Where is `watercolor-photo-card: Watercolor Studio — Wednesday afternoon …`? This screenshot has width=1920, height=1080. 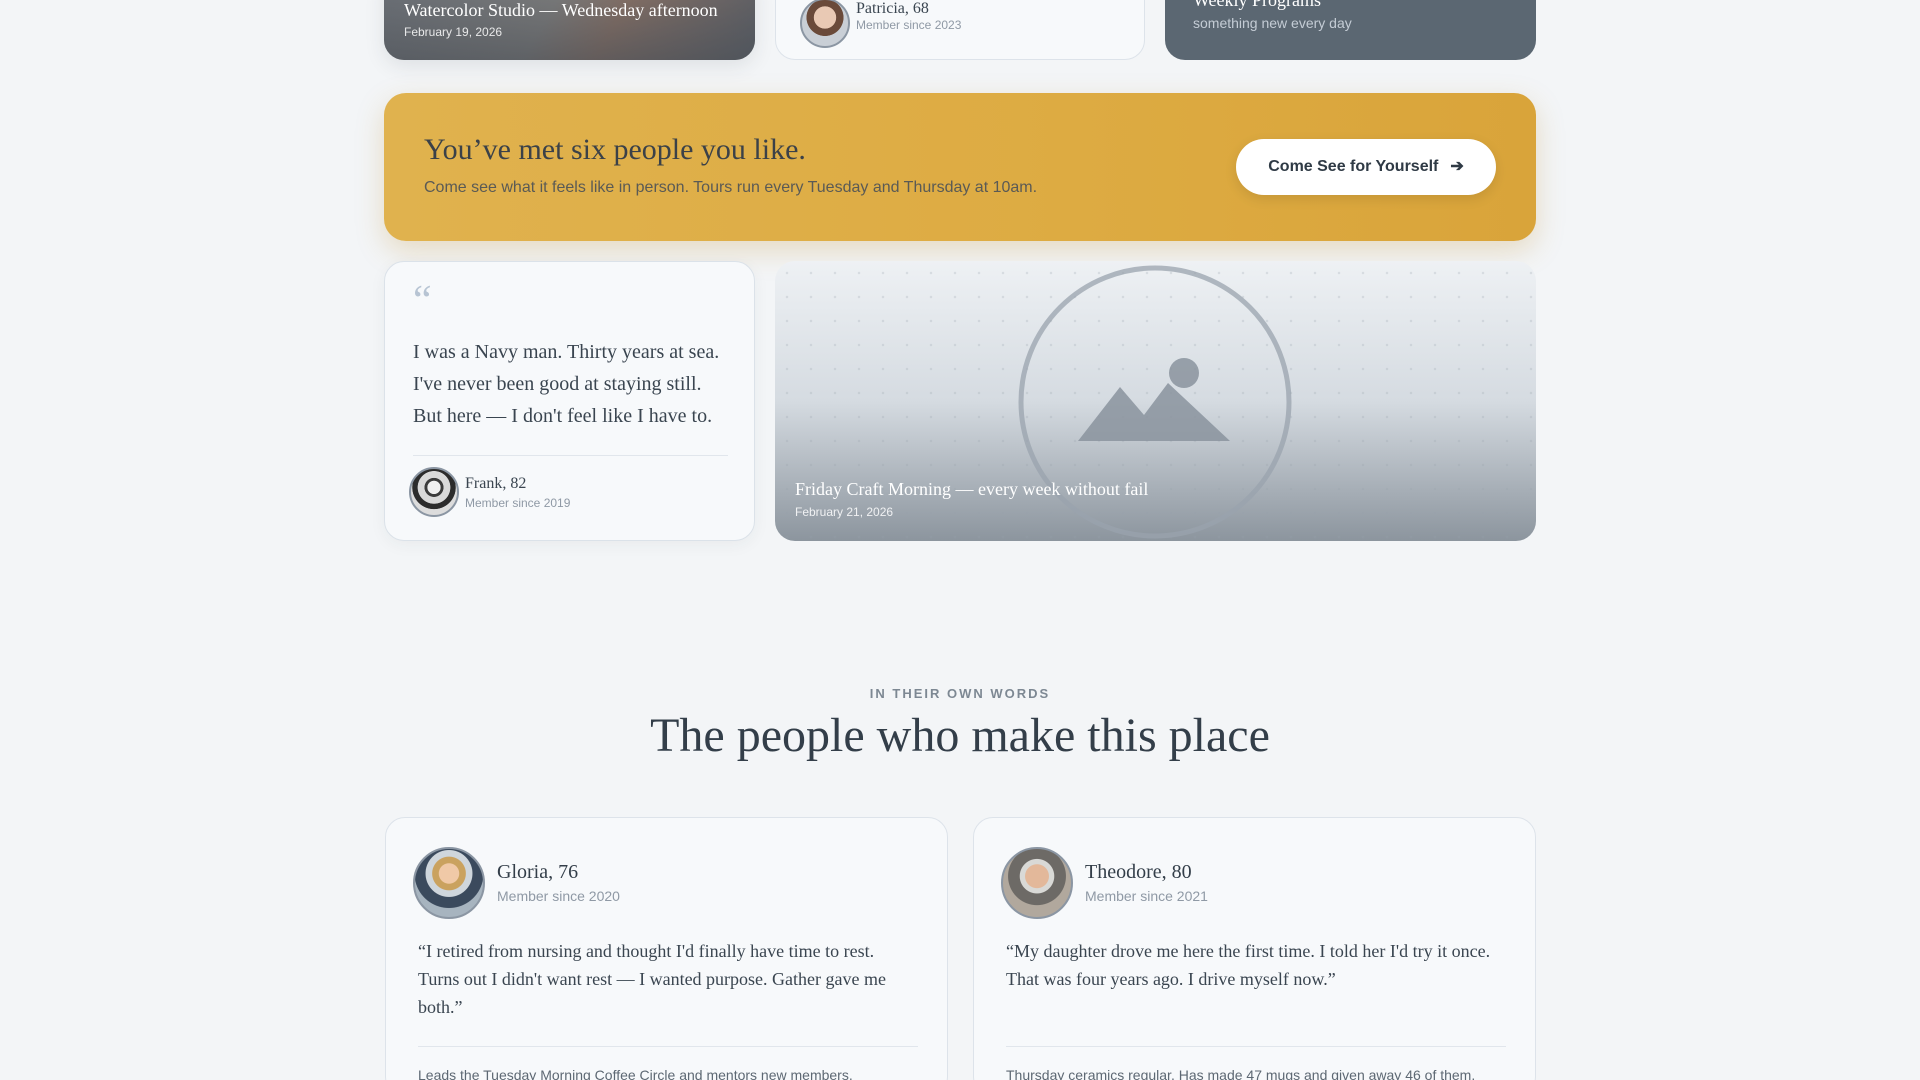
watercolor-photo-card: Watercolor Studio — Wednesday afternoon … is located at coordinates (569, 30).